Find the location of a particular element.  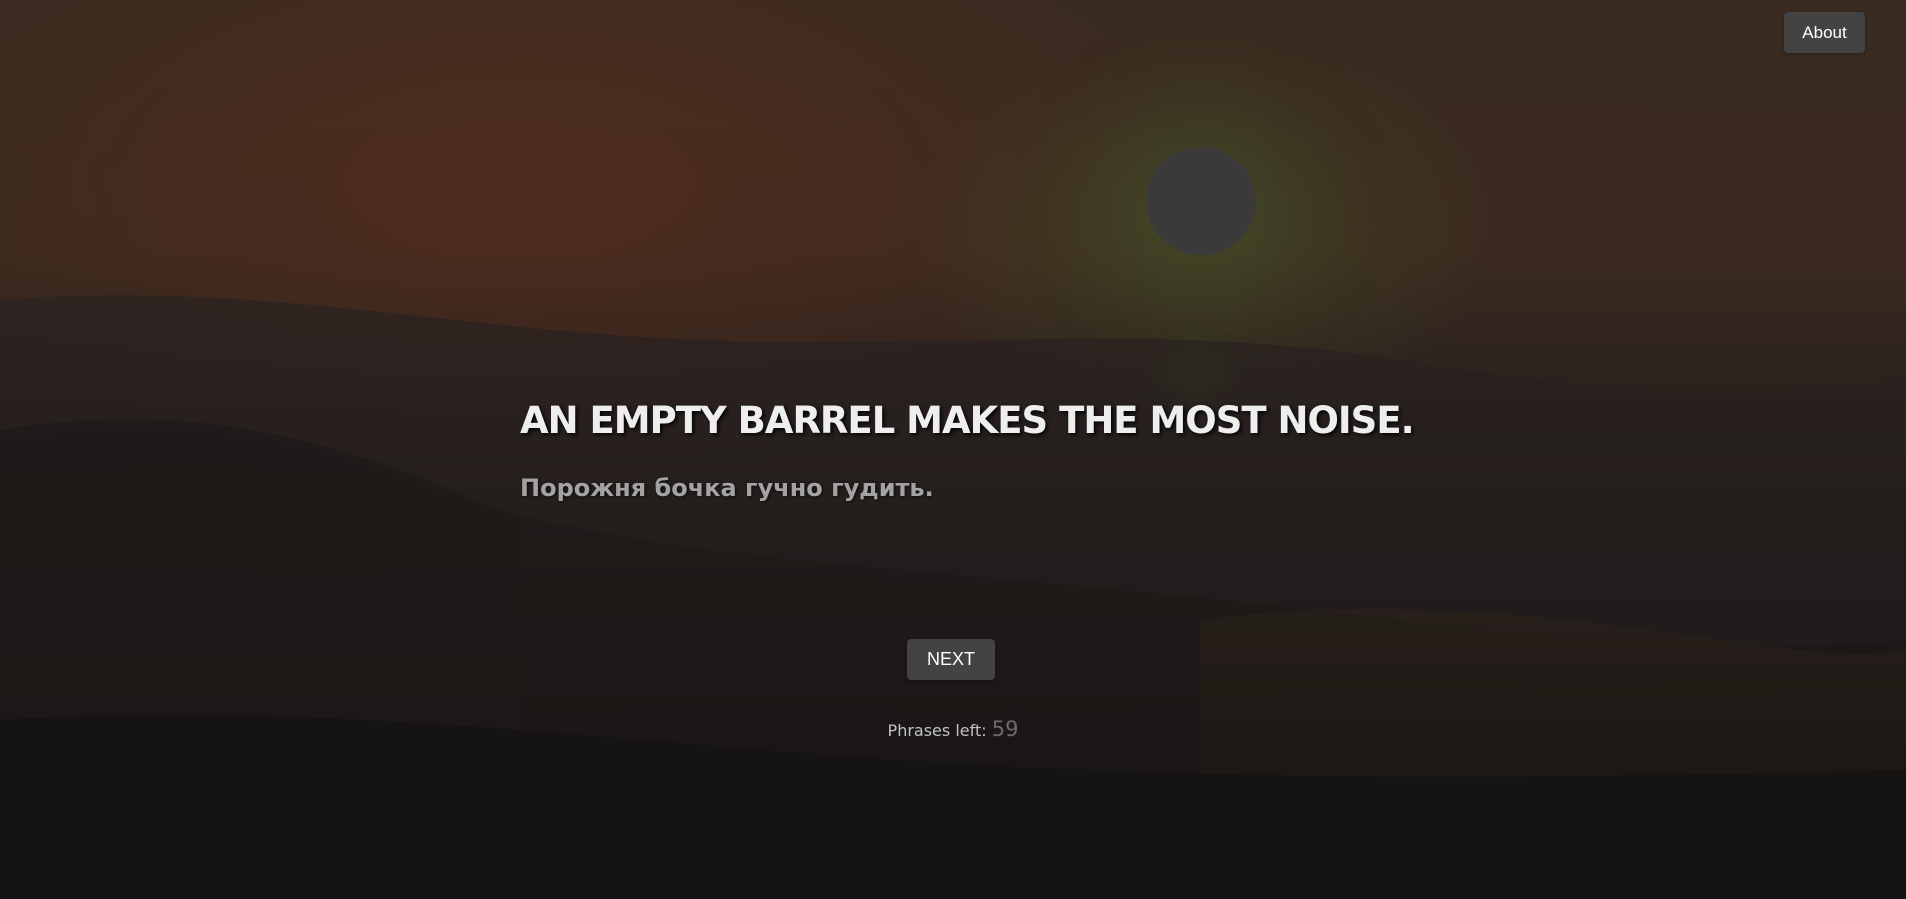

next-button: NEXT is located at coordinates (951, 659).